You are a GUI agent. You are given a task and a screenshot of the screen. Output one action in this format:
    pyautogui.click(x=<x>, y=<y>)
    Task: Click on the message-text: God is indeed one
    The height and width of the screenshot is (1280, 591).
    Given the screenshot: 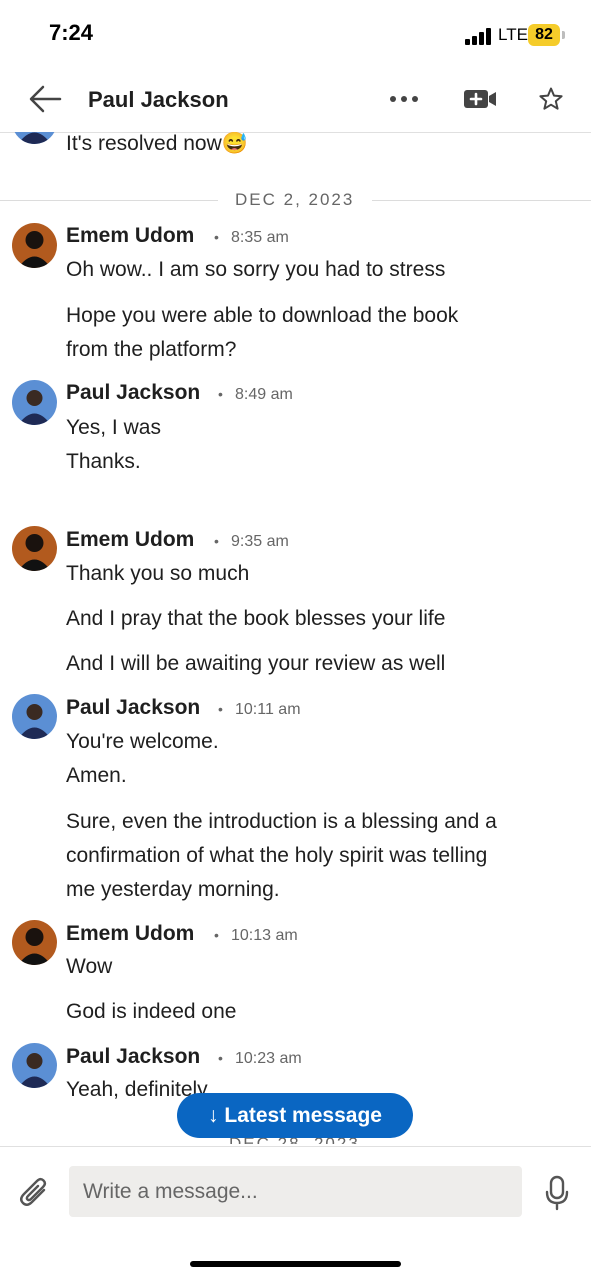 What is the action you would take?
    pyautogui.click(x=151, y=1011)
    